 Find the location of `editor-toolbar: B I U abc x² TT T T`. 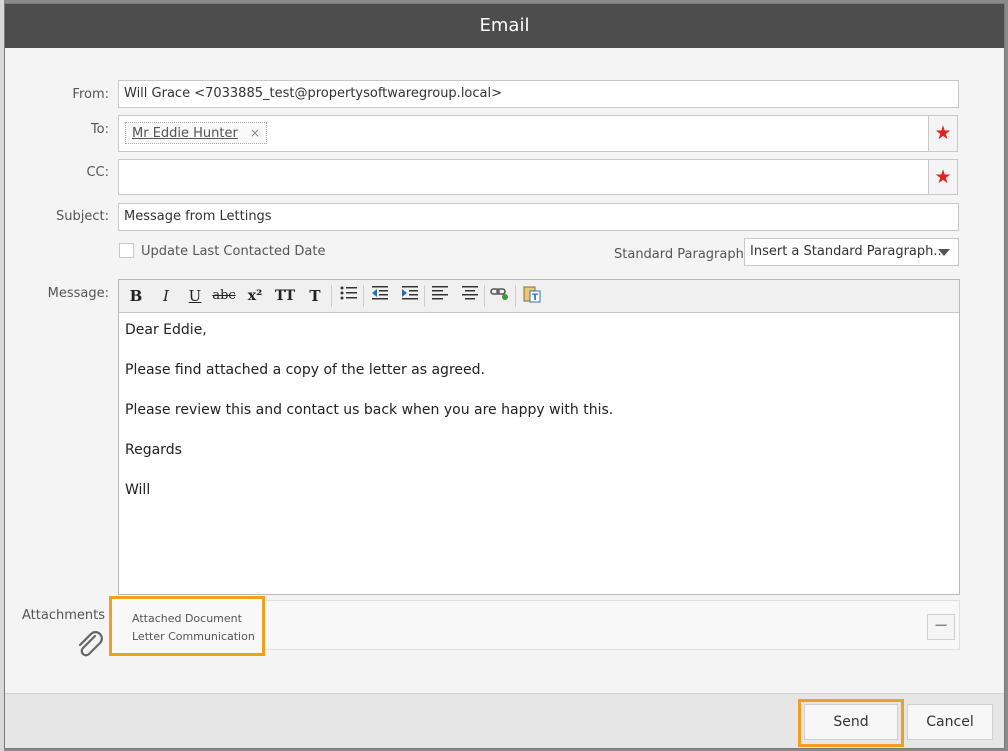

editor-toolbar: B I U abc x² TT T T is located at coordinates (539, 296).